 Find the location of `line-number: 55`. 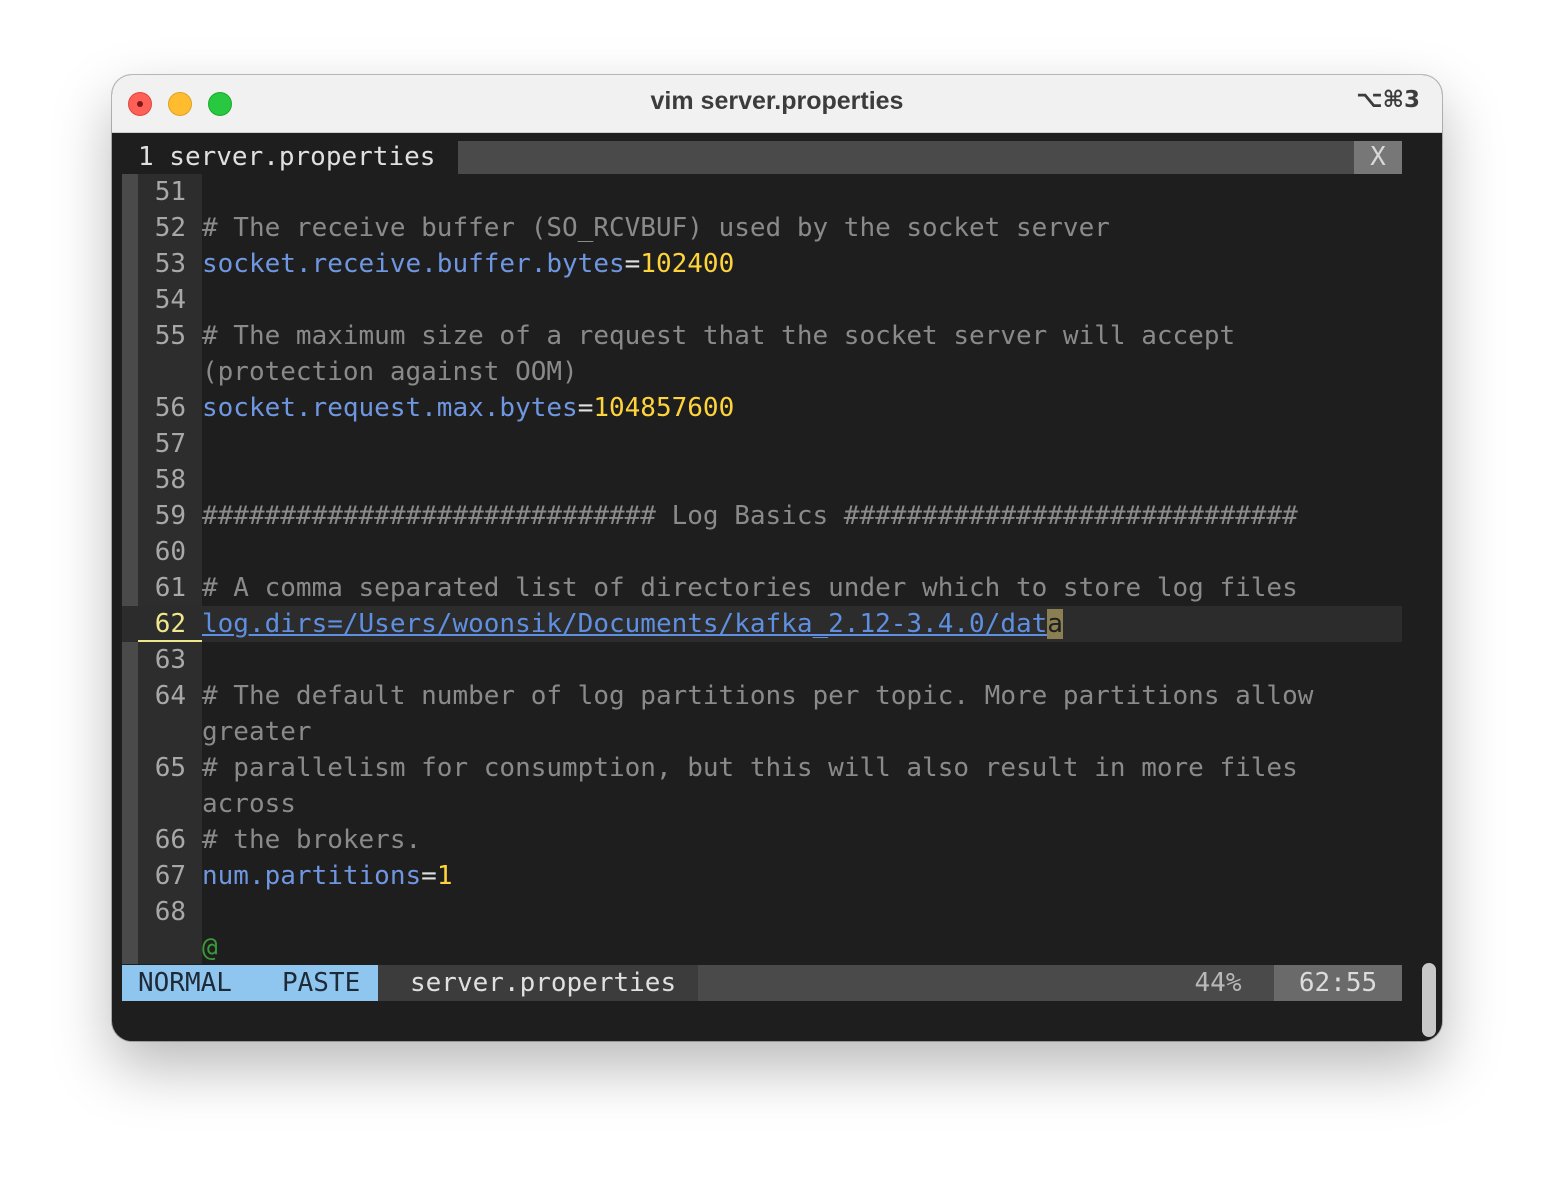

line-number: 55 is located at coordinates (170, 336).